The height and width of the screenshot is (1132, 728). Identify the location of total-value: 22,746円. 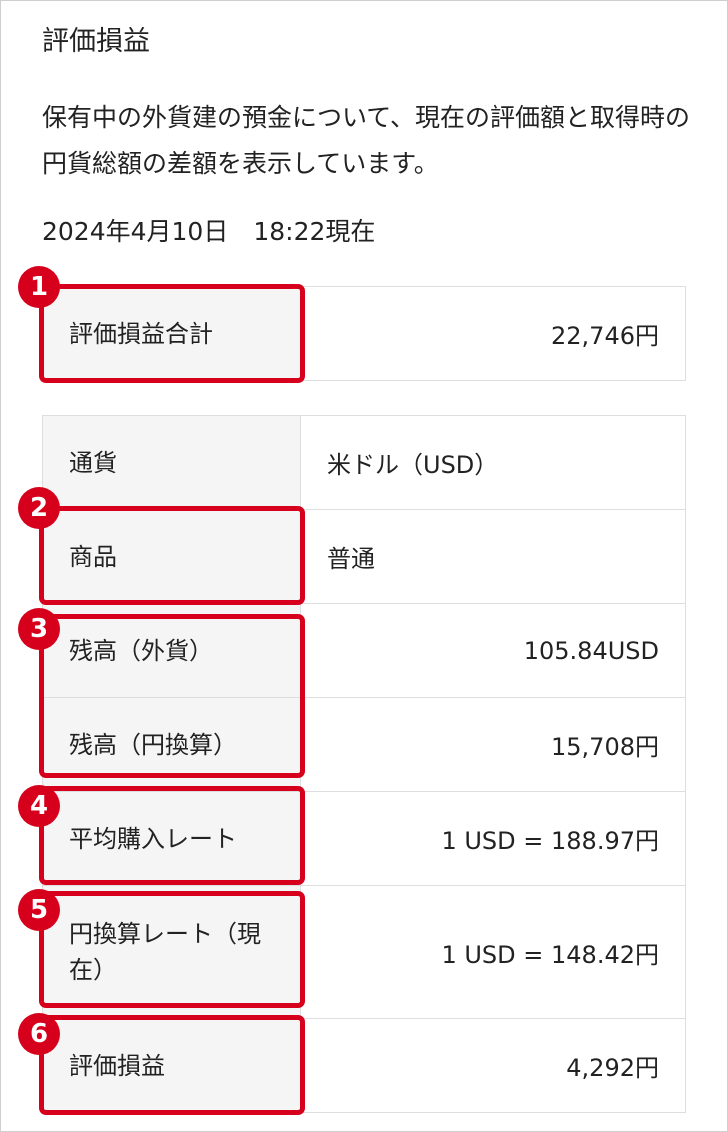
(493, 333).